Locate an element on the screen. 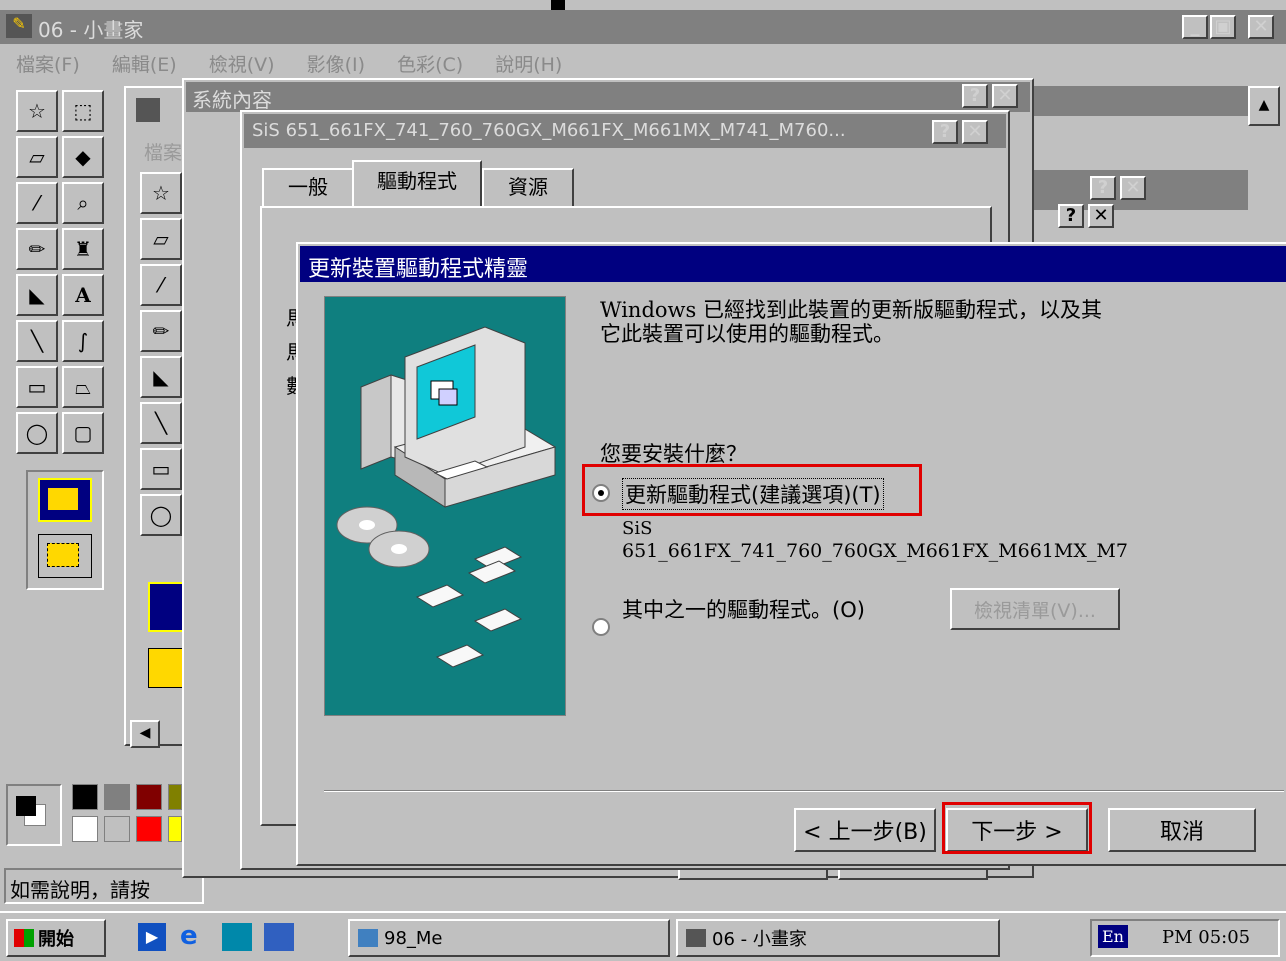 Image resolution: width=1286 pixels, height=961 pixels. inner-airbrush-icon: ◣ is located at coordinates (161, 377).